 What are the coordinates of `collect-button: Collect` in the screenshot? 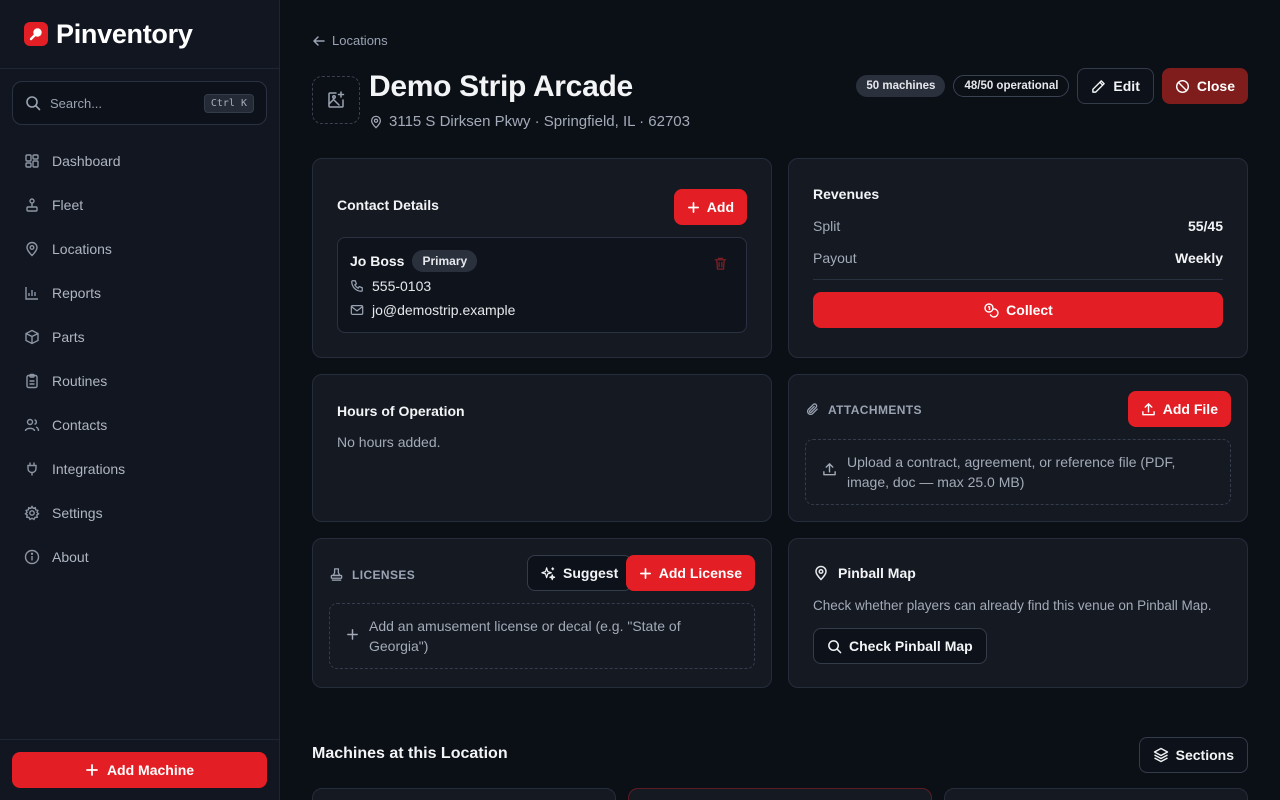 It's located at (1018, 310).